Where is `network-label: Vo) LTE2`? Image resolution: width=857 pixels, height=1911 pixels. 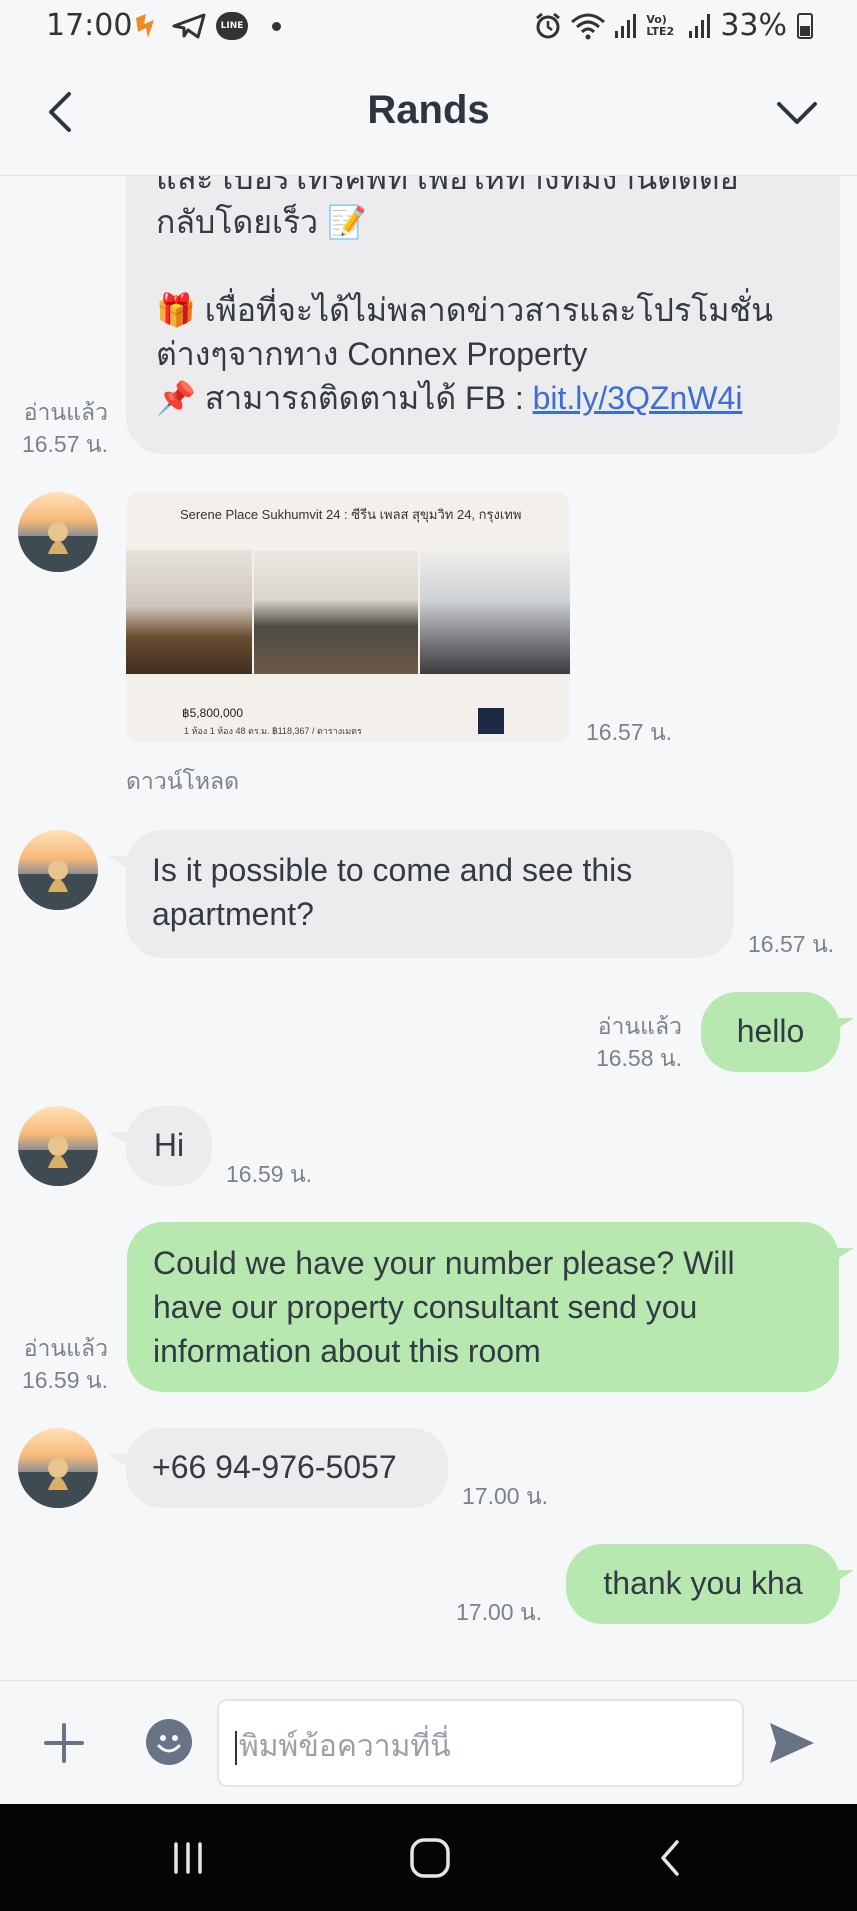 network-label: Vo) LTE2 is located at coordinates (660, 25).